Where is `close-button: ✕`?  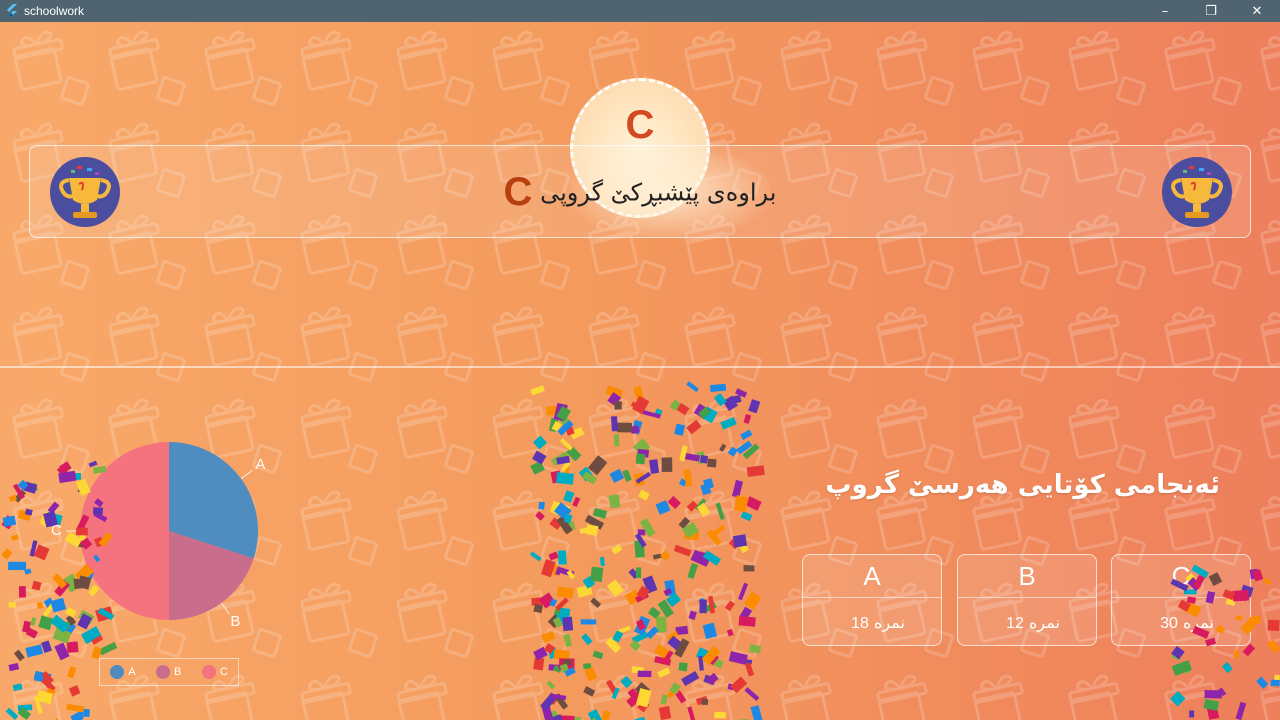 close-button: ✕ is located at coordinates (1257, 11).